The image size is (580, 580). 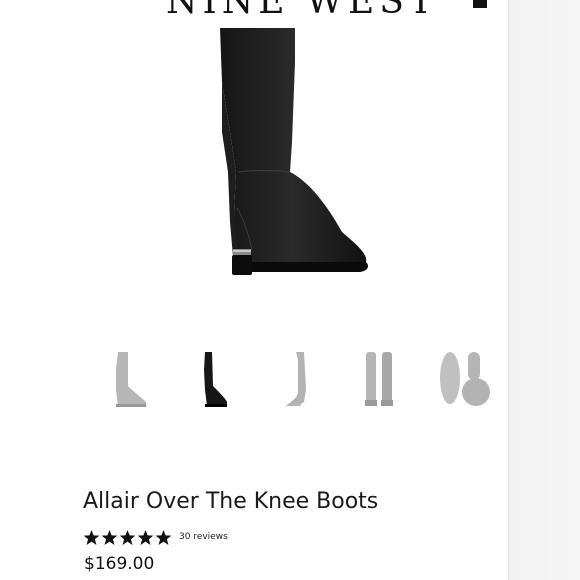 What do you see at coordinates (225, 390) in the screenshot?
I see `thumbnail-front-view` at bounding box center [225, 390].